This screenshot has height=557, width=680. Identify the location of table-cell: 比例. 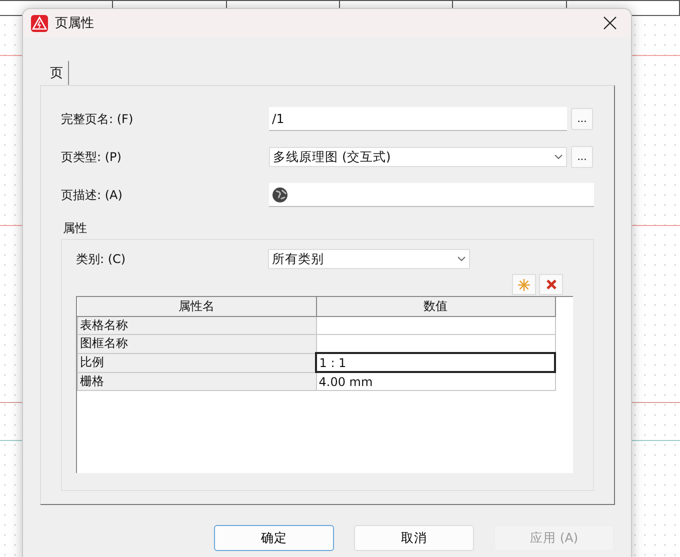
(197, 362).